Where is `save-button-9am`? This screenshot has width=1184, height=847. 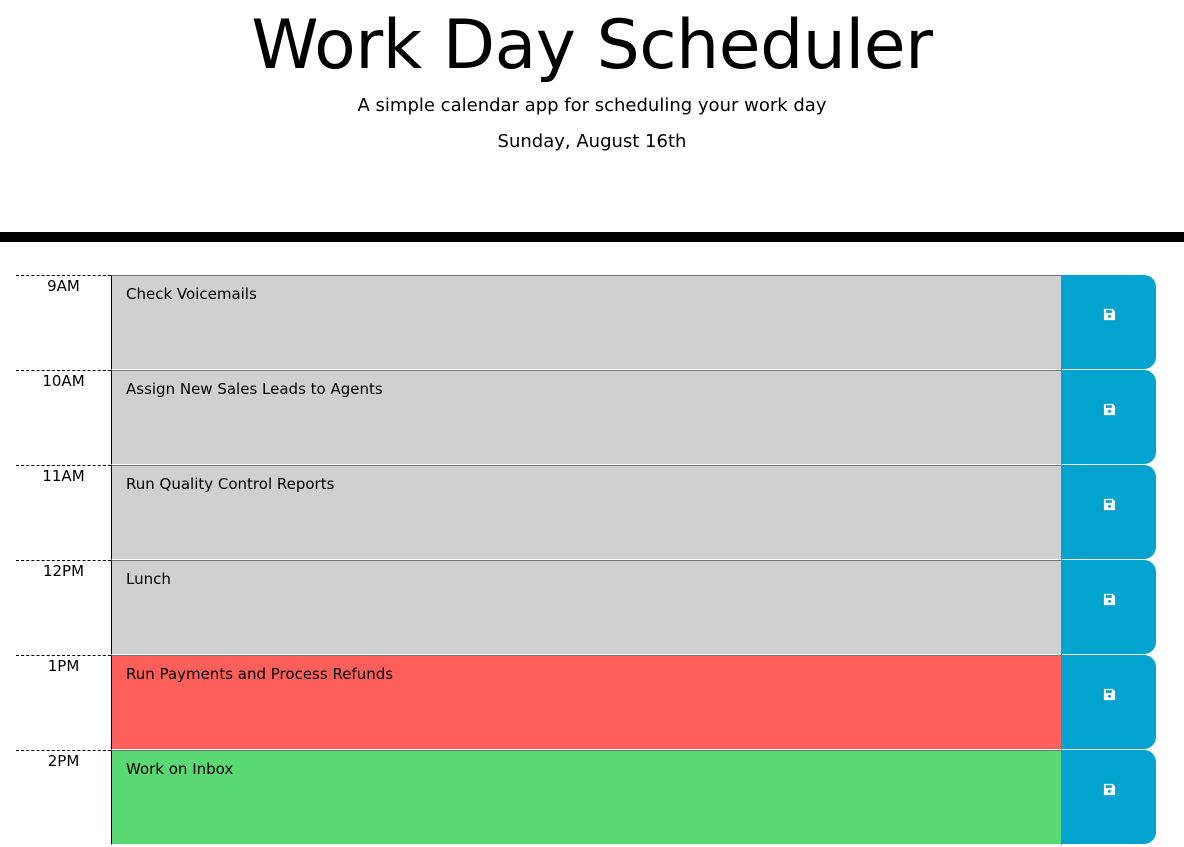 save-button-9am is located at coordinates (1108, 322).